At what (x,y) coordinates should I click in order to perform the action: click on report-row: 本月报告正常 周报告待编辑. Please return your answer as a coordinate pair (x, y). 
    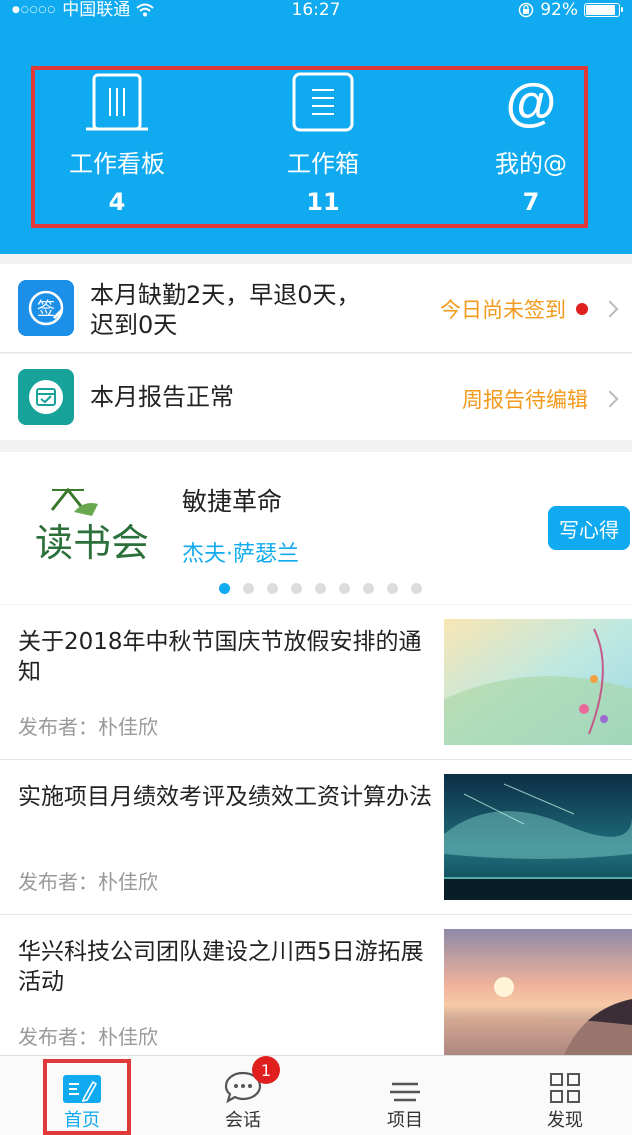
    Looking at the image, I should click on (316, 397).